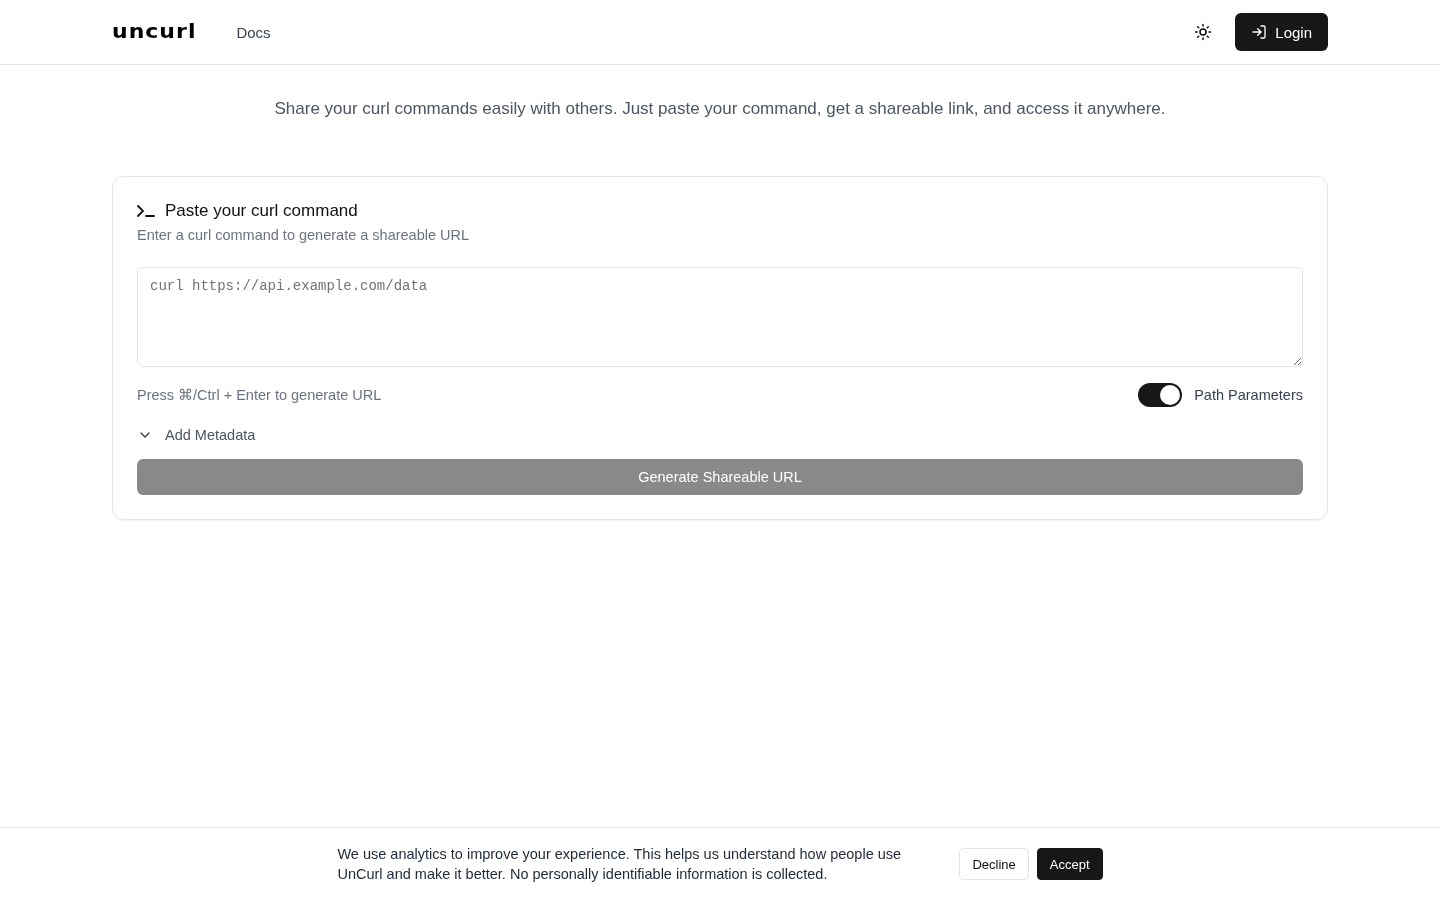  I want to click on login-button: Login, so click(1281, 32).